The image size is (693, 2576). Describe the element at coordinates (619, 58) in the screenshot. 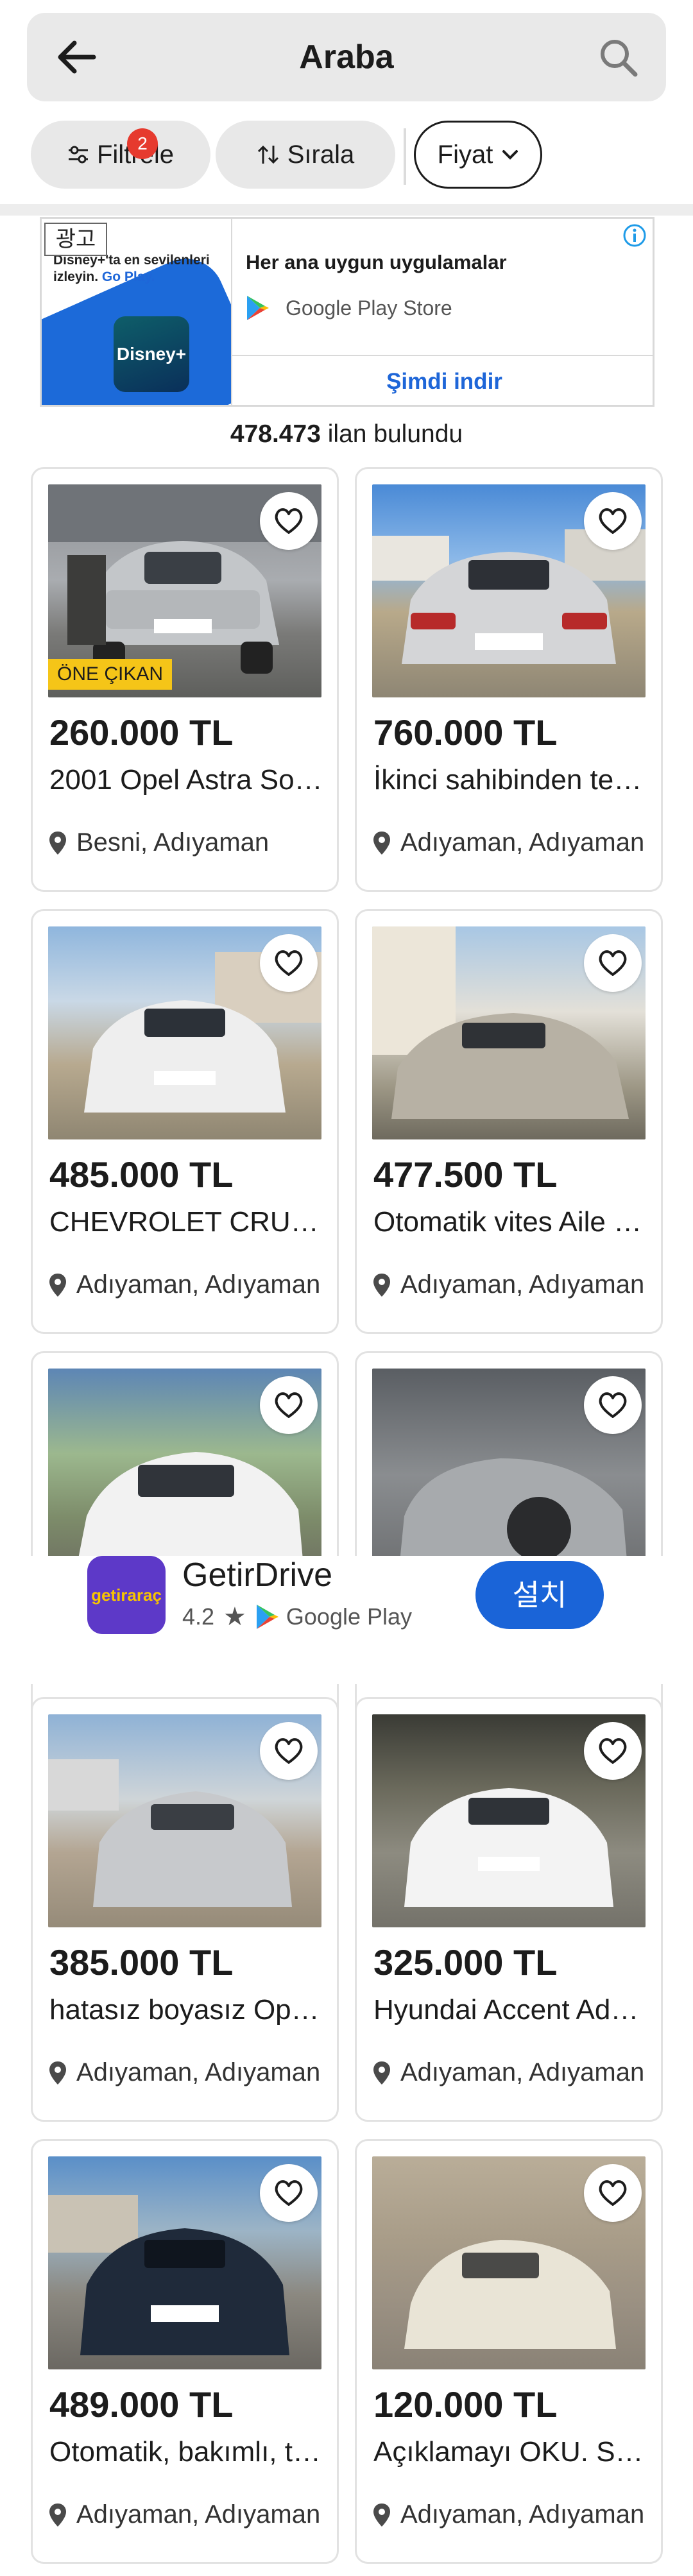

I see `search-icon` at that location.